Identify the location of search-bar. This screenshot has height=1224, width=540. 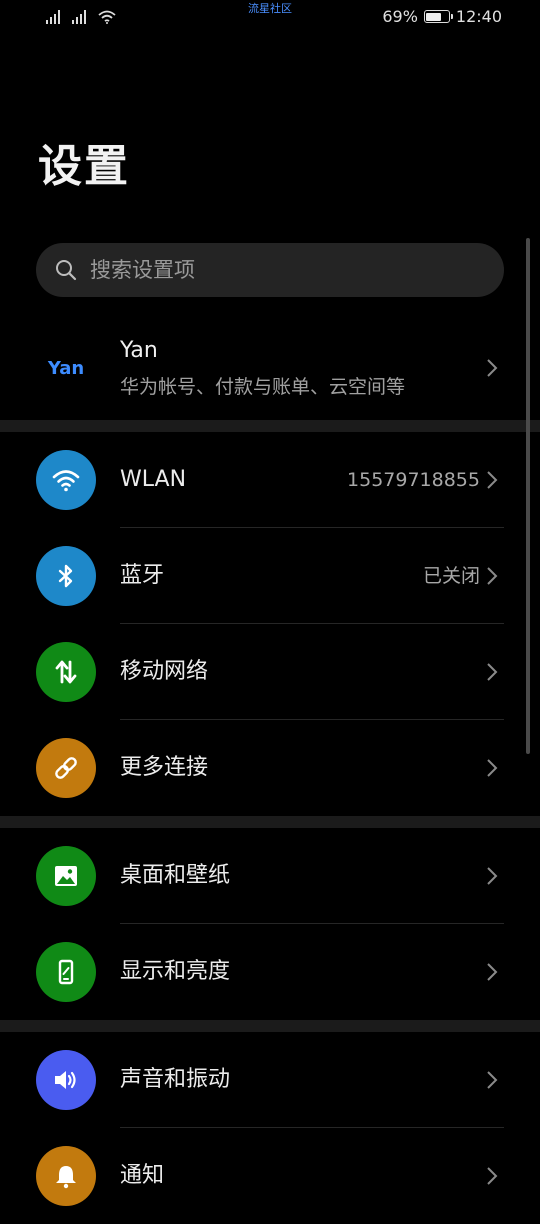
(270, 270).